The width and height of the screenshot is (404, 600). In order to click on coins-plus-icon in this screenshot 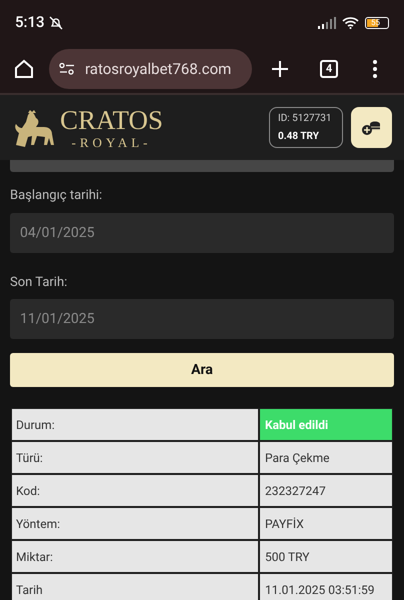, I will do `click(371, 128)`.